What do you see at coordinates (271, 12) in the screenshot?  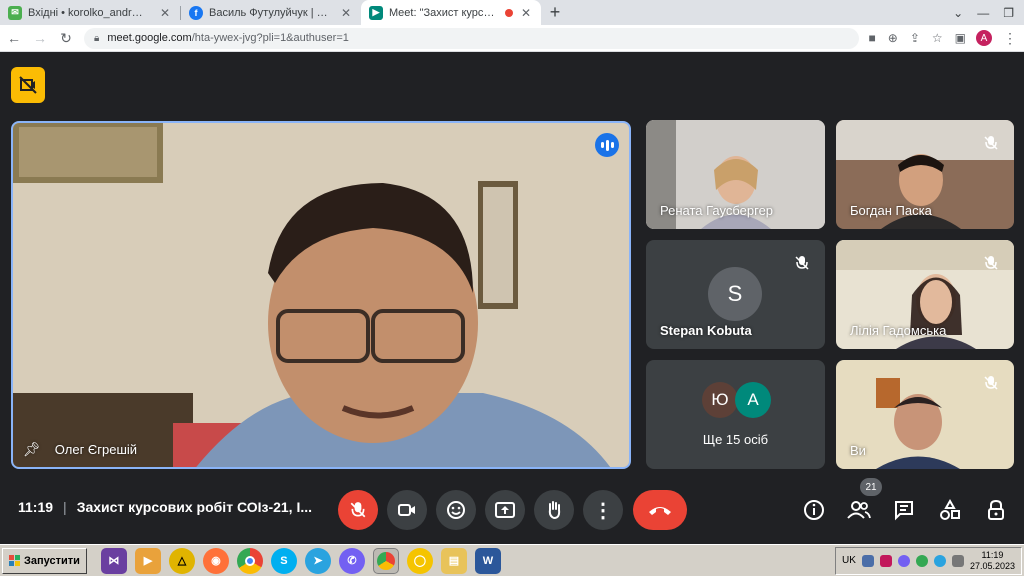 I see `tab-facebook: f Василь Футулуйчук | Facebook ✕` at bounding box center [271, 12].